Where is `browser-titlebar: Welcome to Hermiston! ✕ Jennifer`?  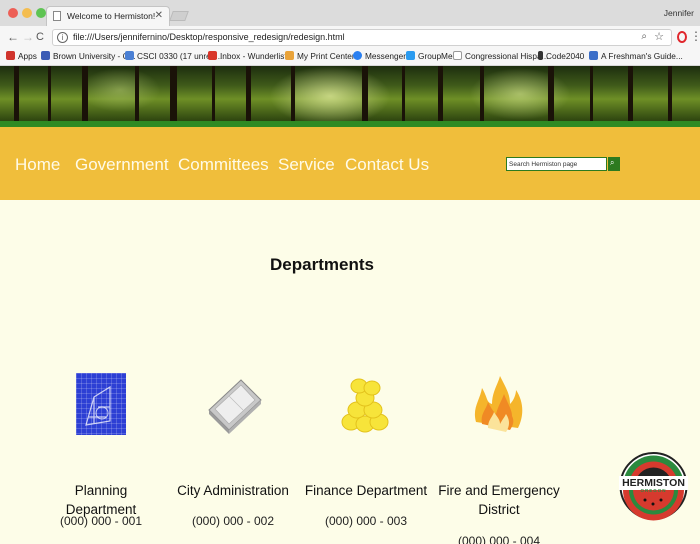 browser-titlebar: Welcome to Hermiston! ✕ Jennifer is located at coordinates (350, 13).